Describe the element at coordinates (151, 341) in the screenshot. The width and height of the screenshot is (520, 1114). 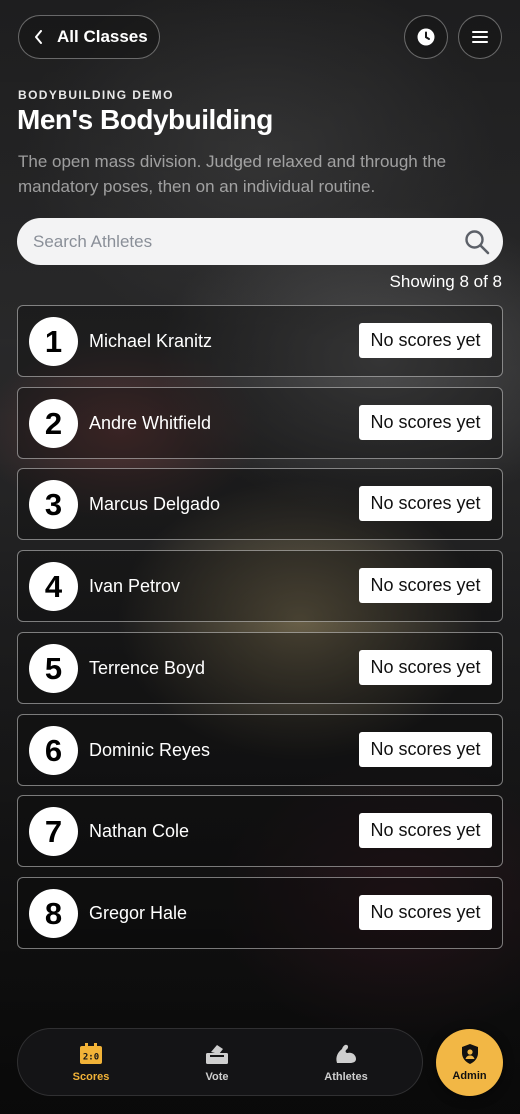
I see `athlete-name: Michael Kranitz` at that location.